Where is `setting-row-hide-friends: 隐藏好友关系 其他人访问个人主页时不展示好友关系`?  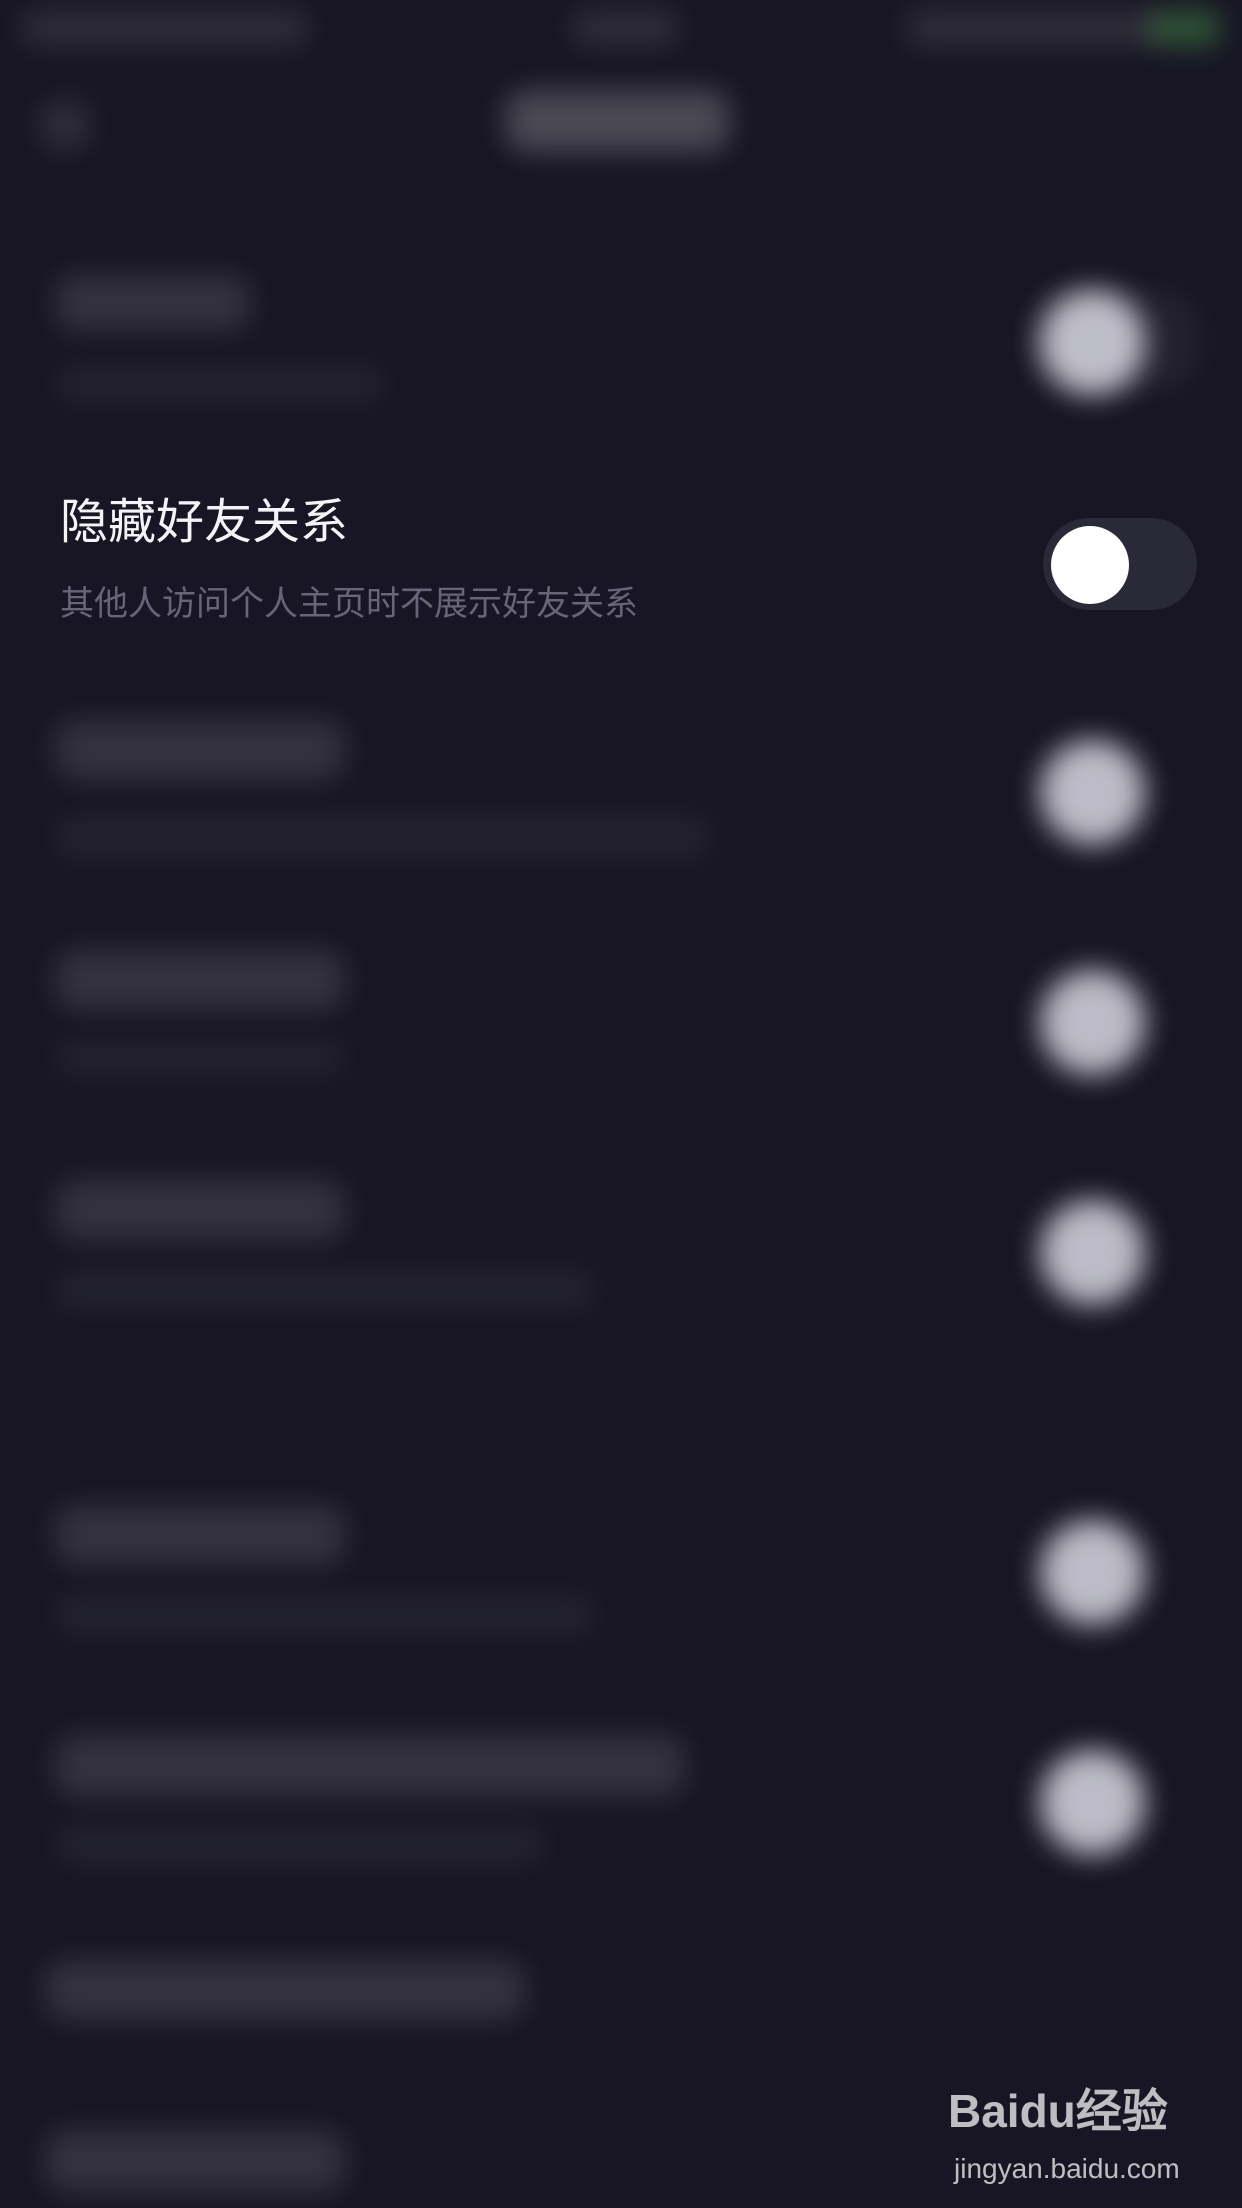
setting-row-hide-friends: 隐藏好友关系 其他人访问个人主页时不展示好友关系 is located at coordinates (621, 565).